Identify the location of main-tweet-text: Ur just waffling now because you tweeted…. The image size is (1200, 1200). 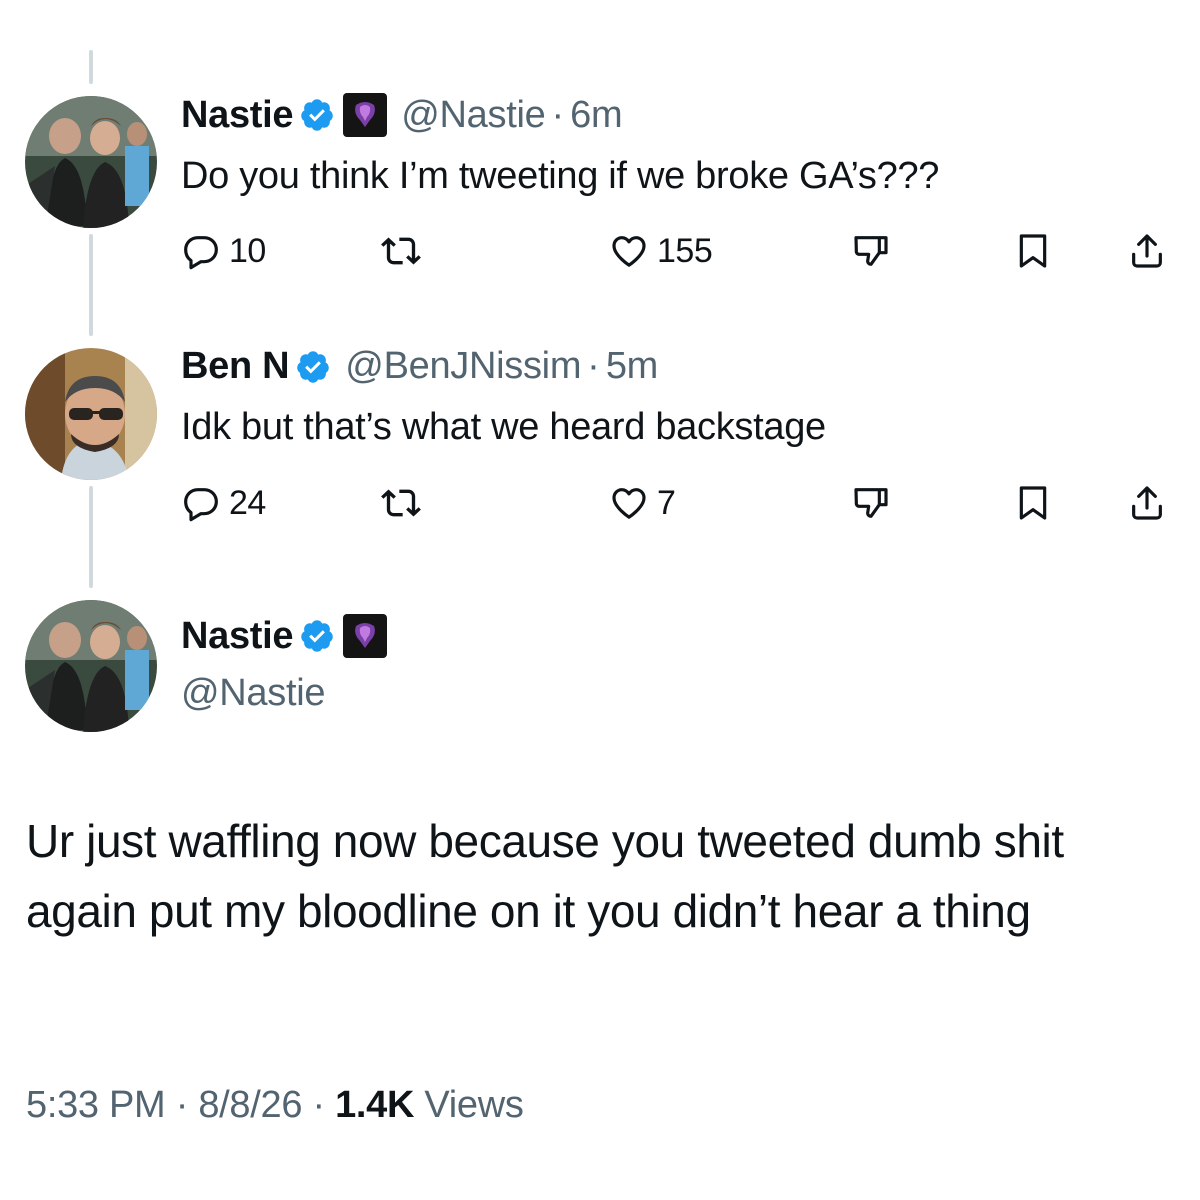
(545, 876).